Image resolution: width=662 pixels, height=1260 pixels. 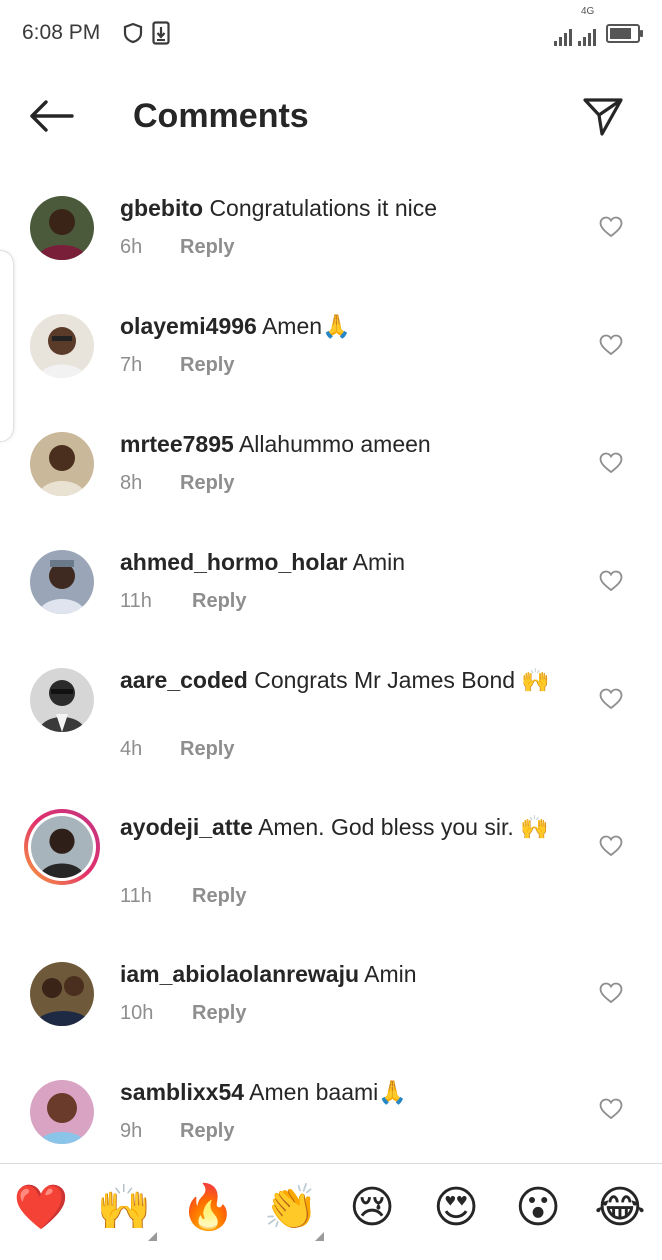 I want to click on username: ayodeji_atte, so click(x=186, y=827).